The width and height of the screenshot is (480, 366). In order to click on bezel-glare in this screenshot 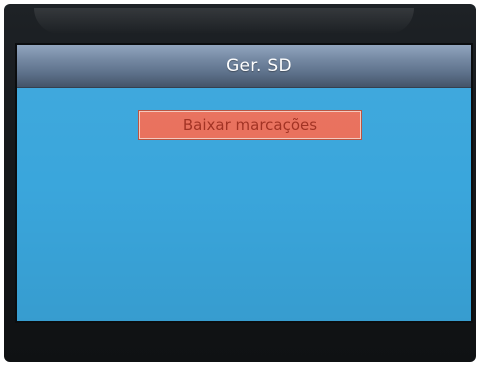, I will do `click(224, 21)`.